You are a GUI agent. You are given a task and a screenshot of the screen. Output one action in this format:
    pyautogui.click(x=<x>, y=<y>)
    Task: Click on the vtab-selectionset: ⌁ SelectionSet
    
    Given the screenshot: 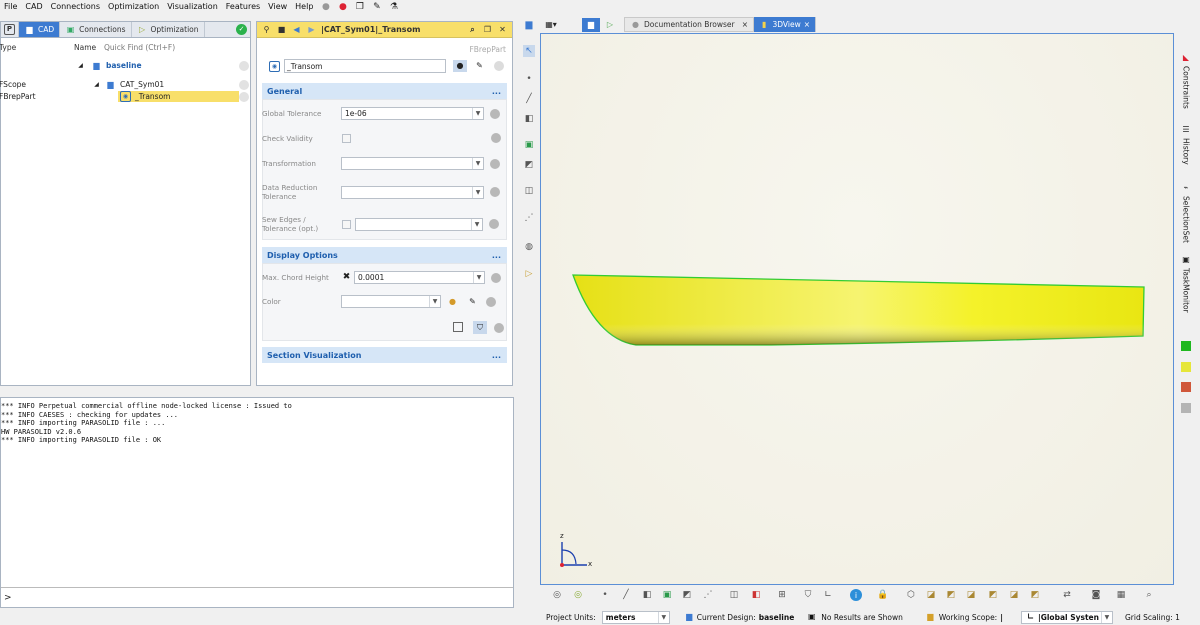 What is the action you would take?
    pyautogui.click(x=1186, y=212)
    